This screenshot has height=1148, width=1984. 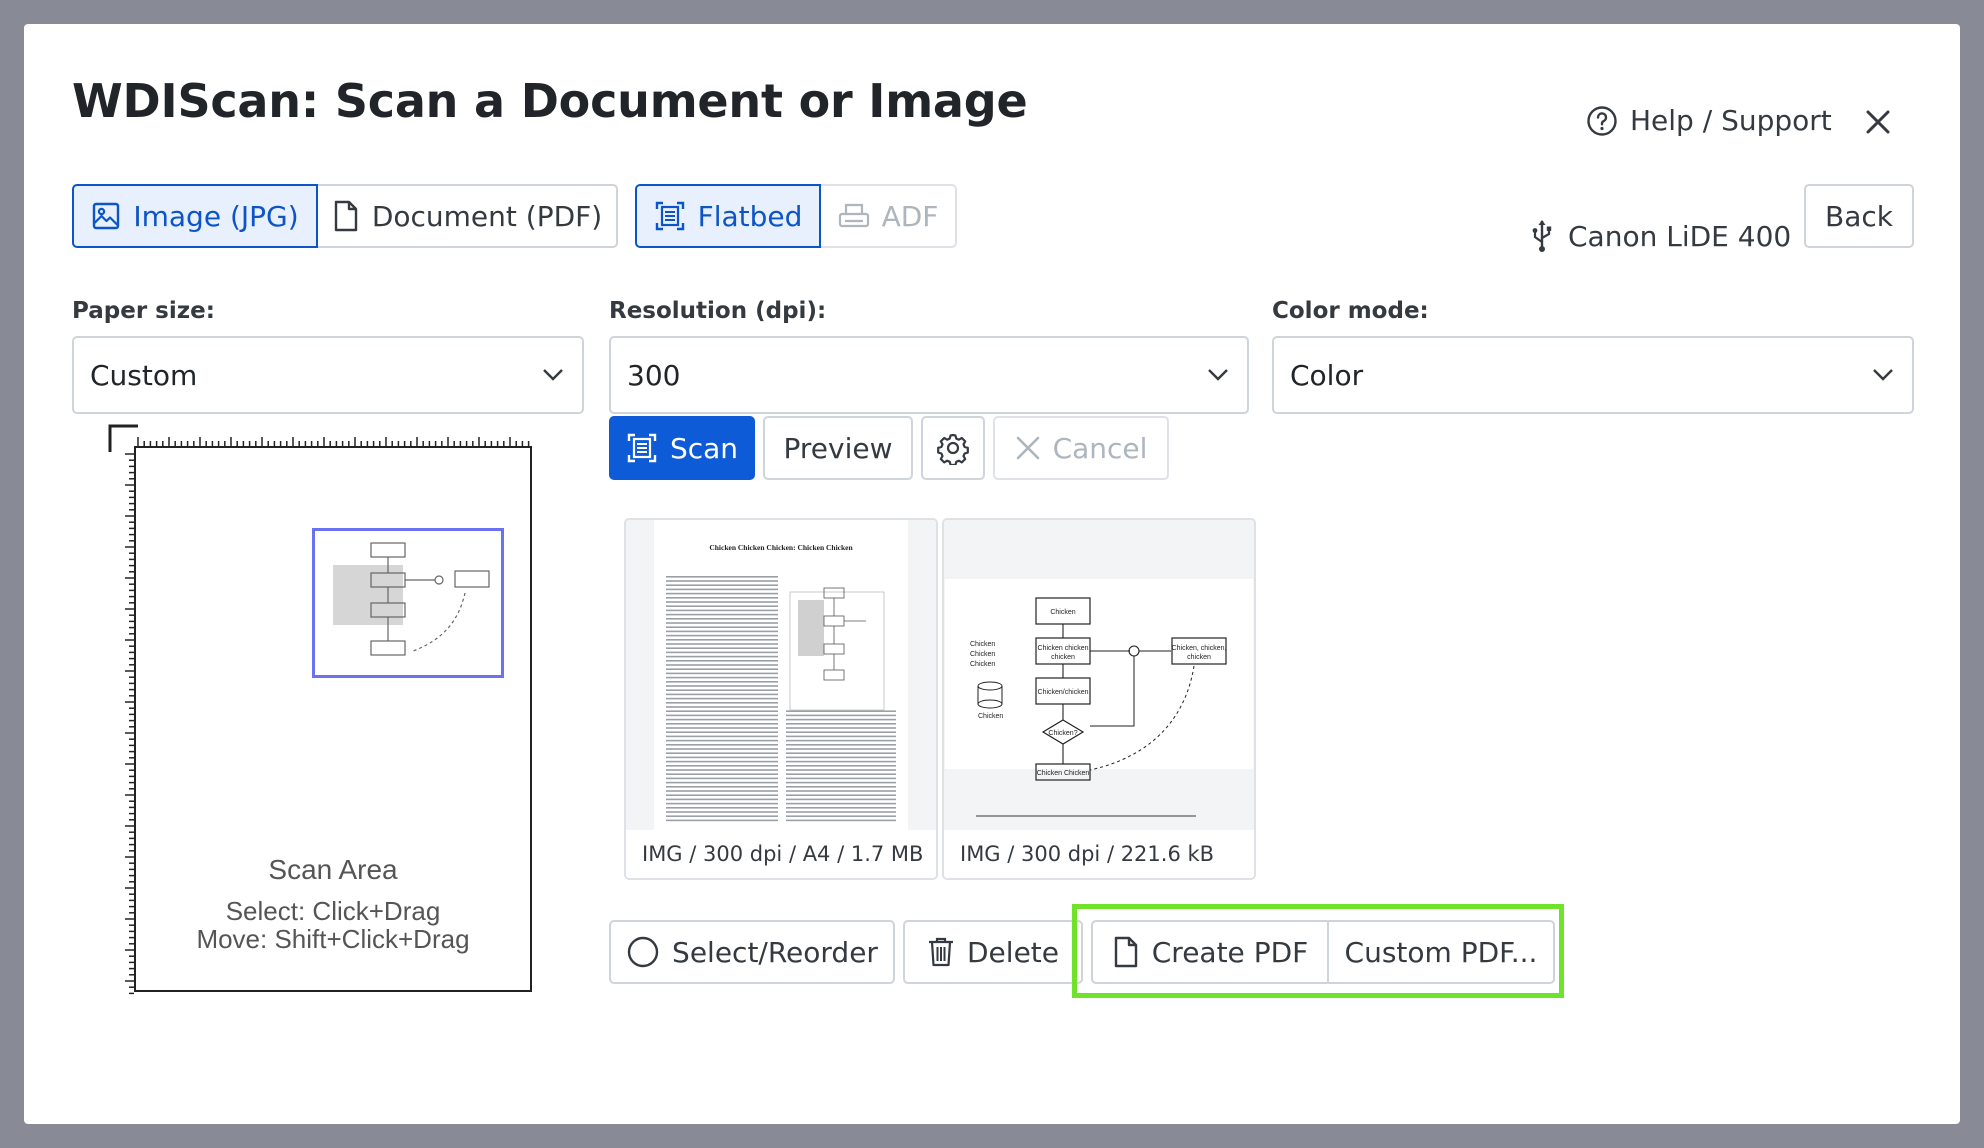 I want to click on scan-selection, so click(x=408, y=603).